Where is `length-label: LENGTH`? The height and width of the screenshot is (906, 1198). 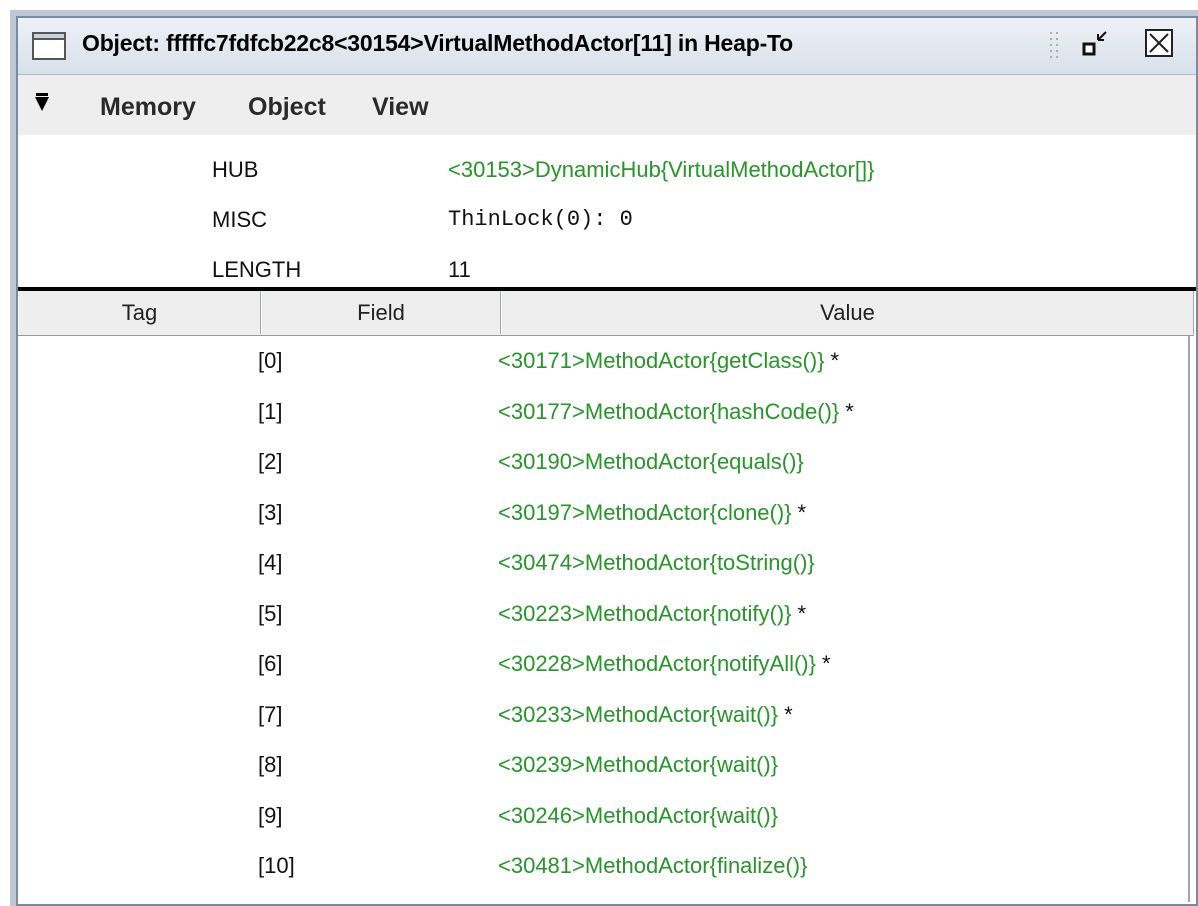
length-label: LENGTH is located at coordinates (257, 269).